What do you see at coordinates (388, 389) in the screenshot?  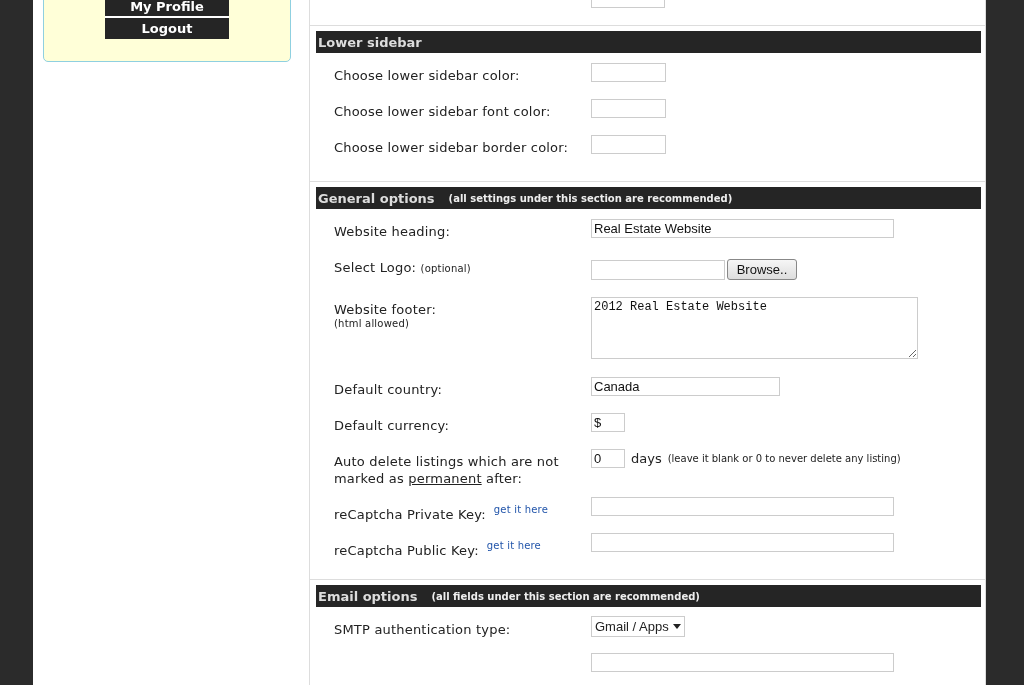 I see `field-label: Default country:` at bounding box center [388, 389].